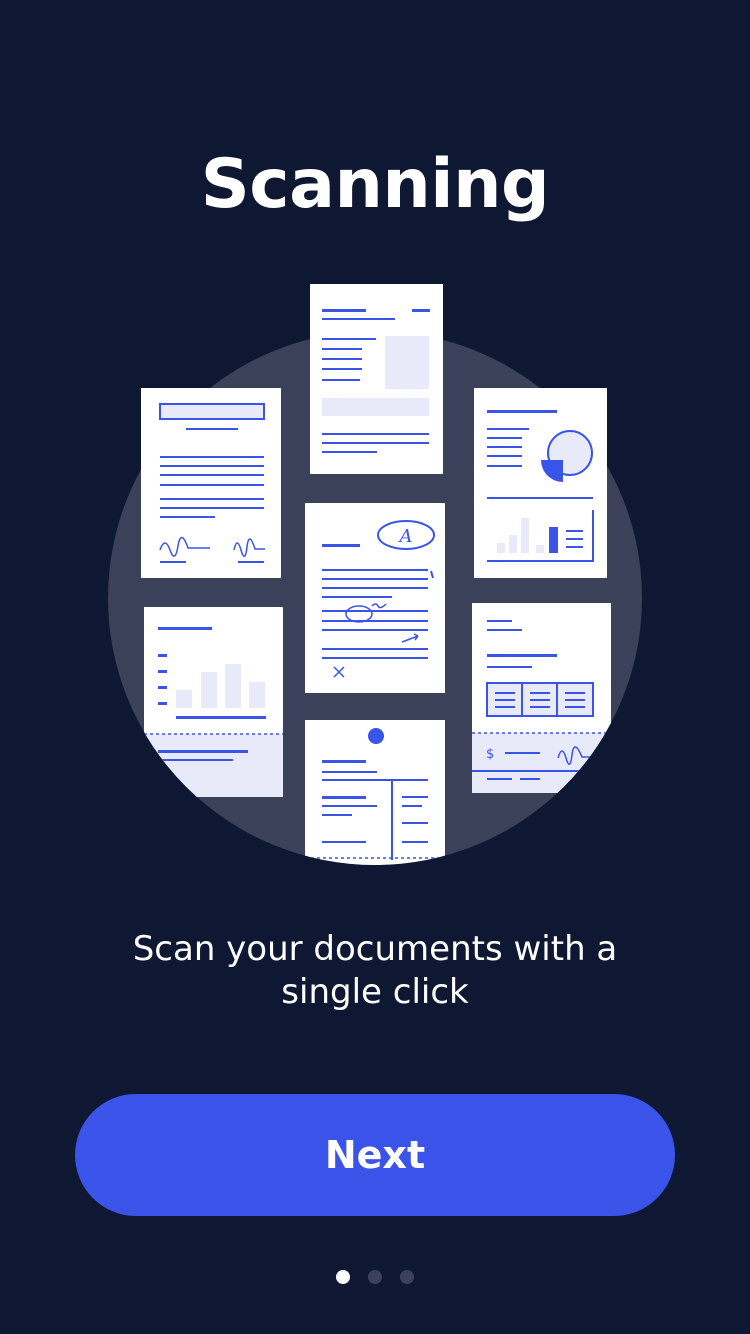  I want to click on document-chart, so click(213, 702).